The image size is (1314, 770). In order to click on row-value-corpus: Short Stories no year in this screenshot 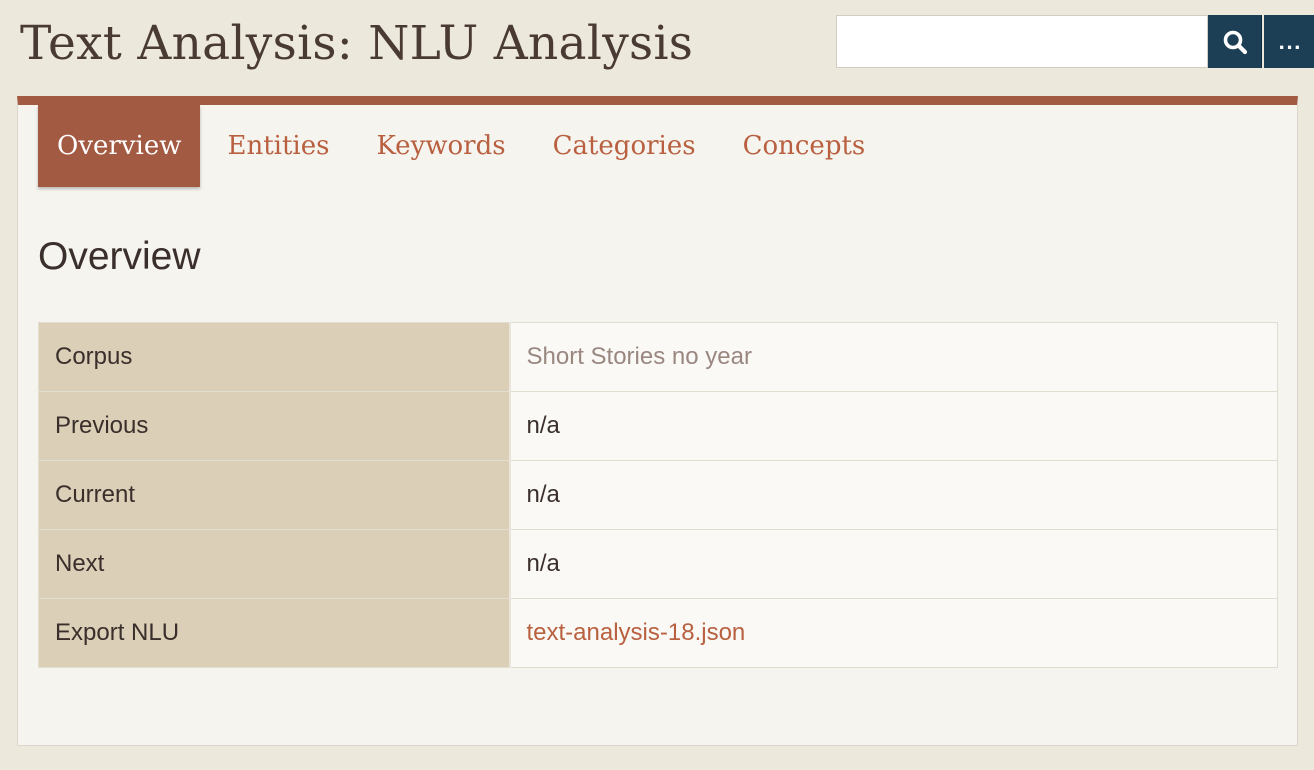, I will do `click(893, 357)`.